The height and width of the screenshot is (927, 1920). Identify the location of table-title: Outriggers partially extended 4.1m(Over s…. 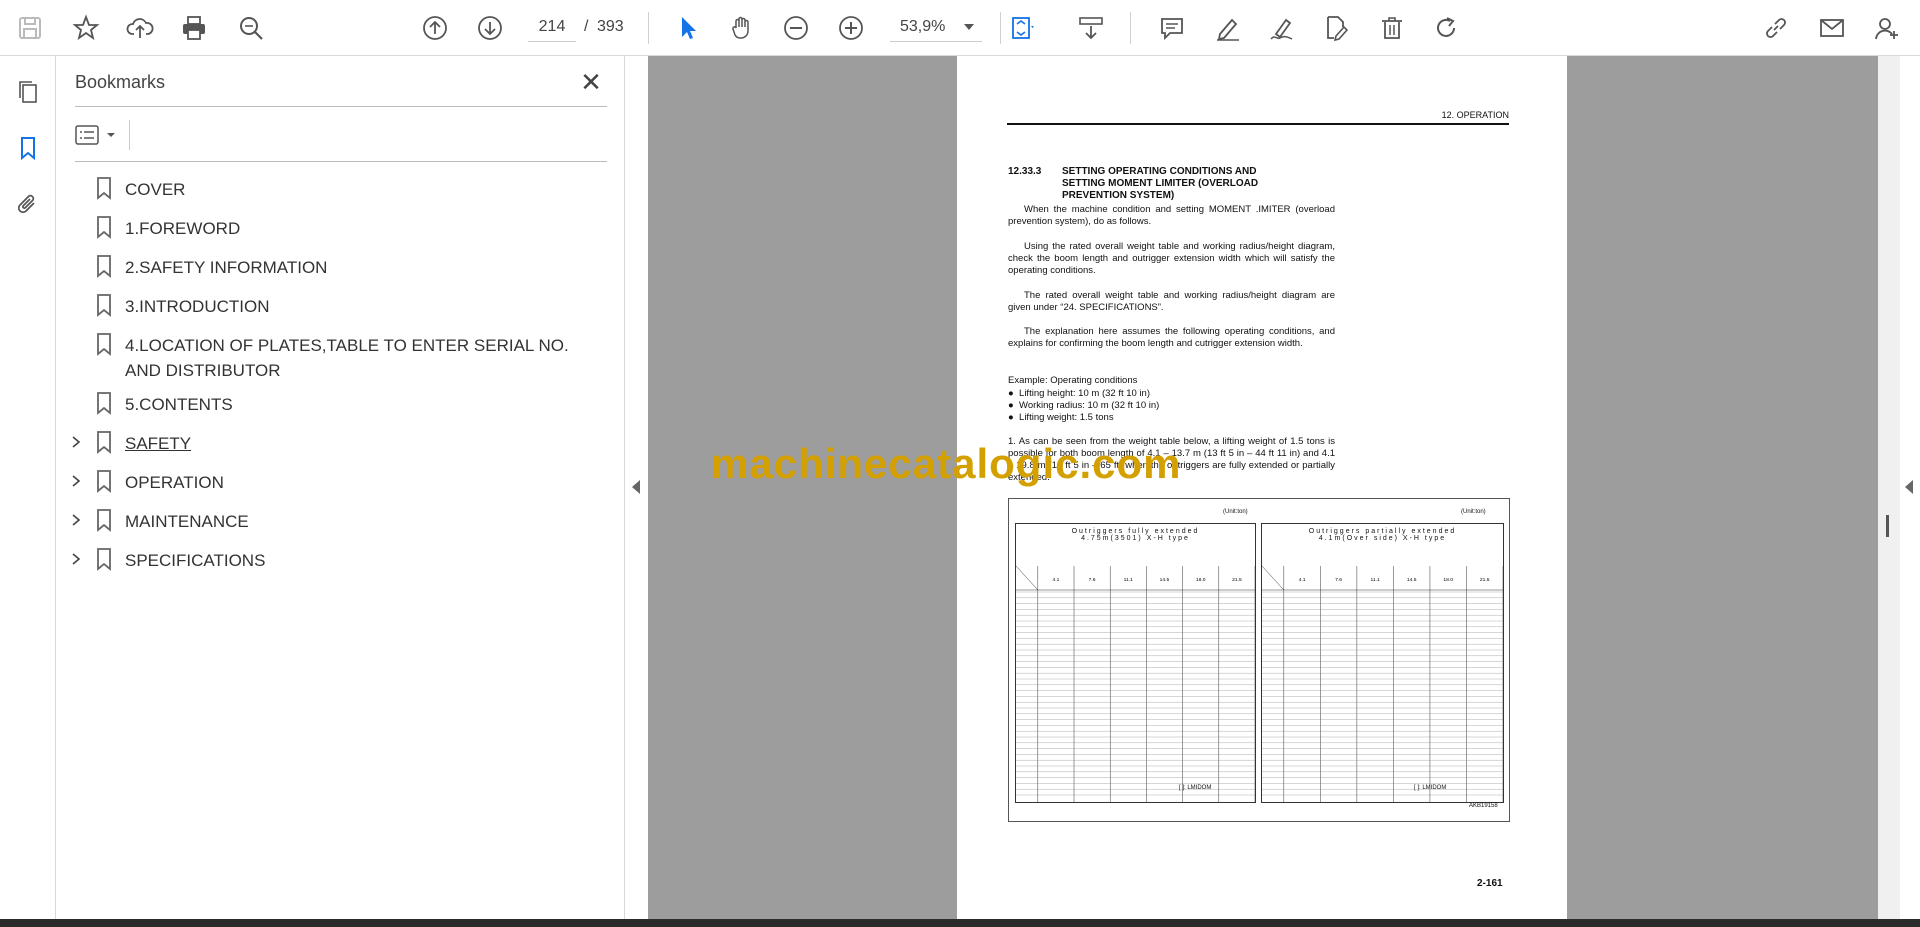
(1382, 535).